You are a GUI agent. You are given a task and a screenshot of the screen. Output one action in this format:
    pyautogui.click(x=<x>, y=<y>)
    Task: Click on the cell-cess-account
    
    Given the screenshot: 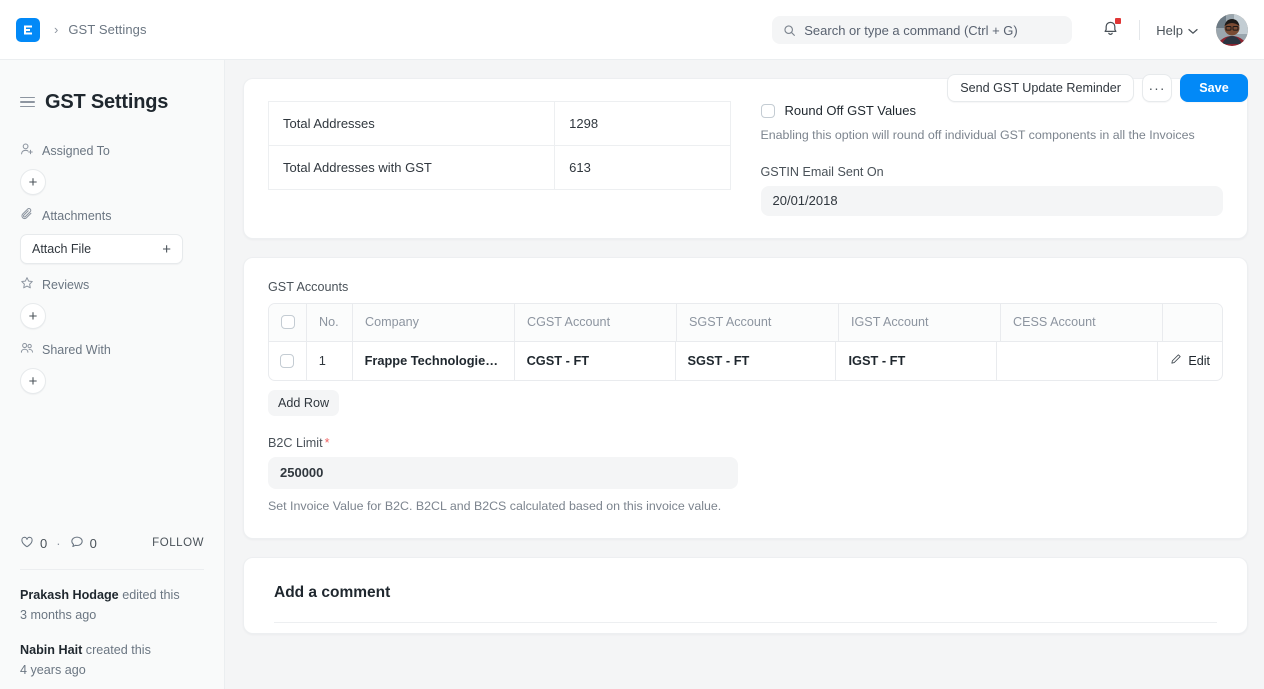 What is the action you would take?
    pyautogui.click(x=1078, y=360)
    